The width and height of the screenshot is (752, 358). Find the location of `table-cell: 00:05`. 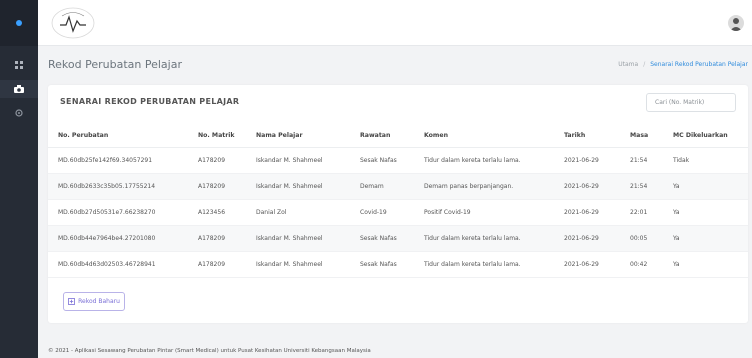

table-cell: 00:05 is located at coordinates (651, 238).